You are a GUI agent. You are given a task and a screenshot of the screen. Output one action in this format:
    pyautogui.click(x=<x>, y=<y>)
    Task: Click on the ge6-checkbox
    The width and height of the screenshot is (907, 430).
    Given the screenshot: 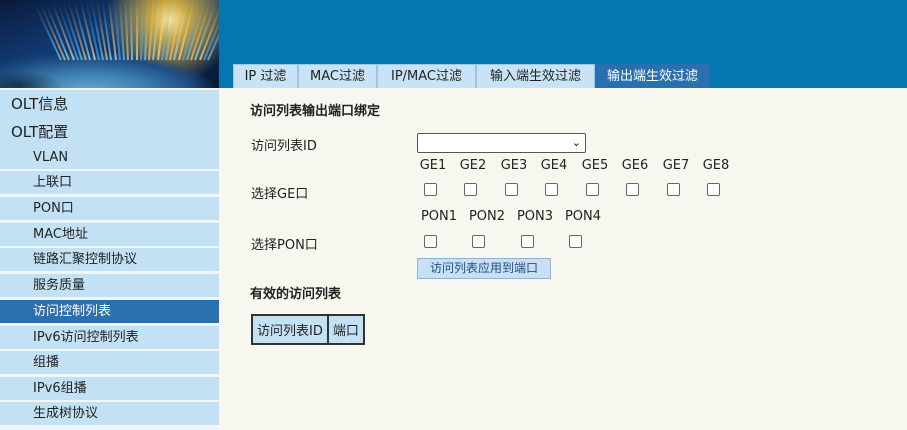 What is the action you would take?
    pyautogui.click(x=632, y=189)
    